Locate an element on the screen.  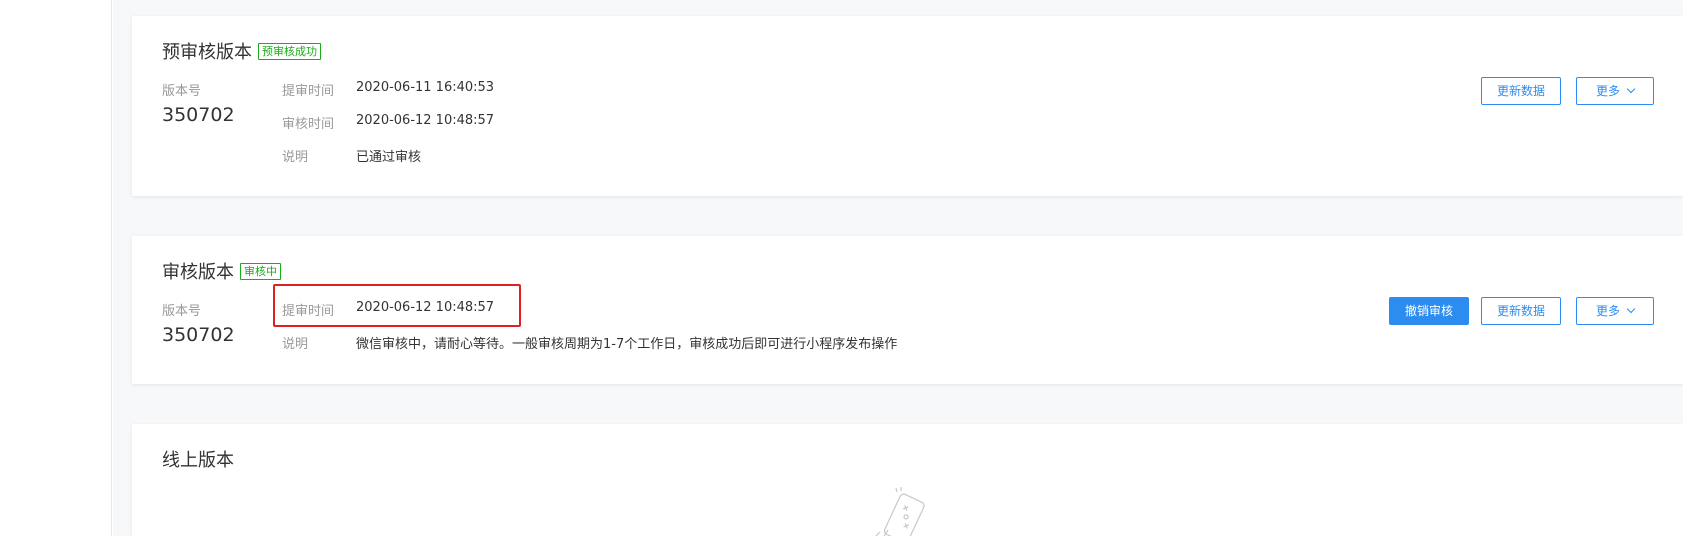
review-title: 审核版本 is located at coordinates (198, 272).